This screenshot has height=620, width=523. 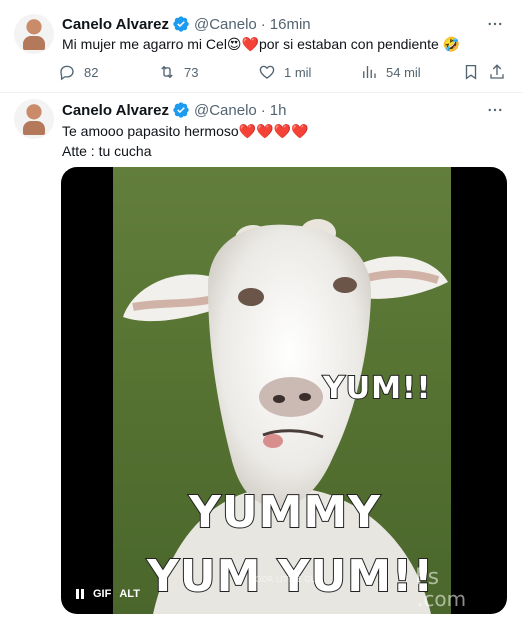 I want to click on bookmark-icon, so click(x=471, y=72).